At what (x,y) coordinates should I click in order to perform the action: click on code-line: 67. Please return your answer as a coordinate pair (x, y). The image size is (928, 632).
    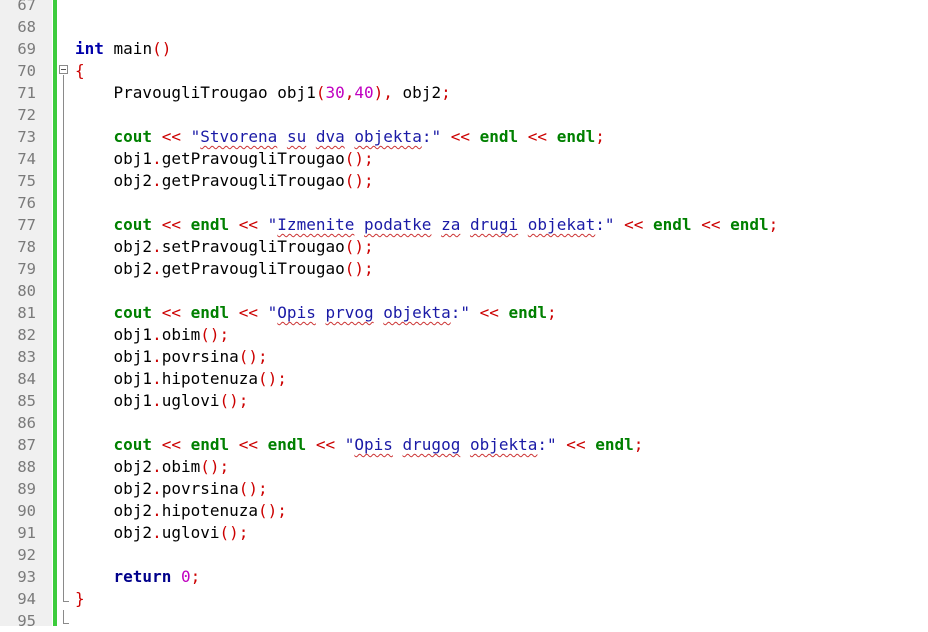
    Looking at the image, I should click on (464, 8).